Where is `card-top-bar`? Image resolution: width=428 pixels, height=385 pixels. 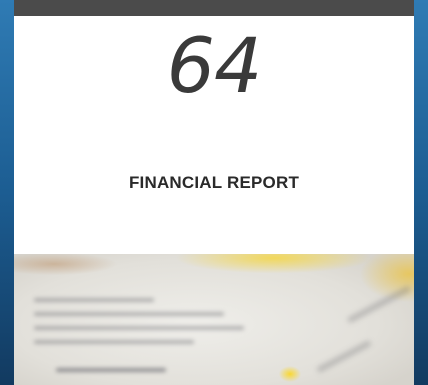
card-top-bar is located at coordinates (214, 8).